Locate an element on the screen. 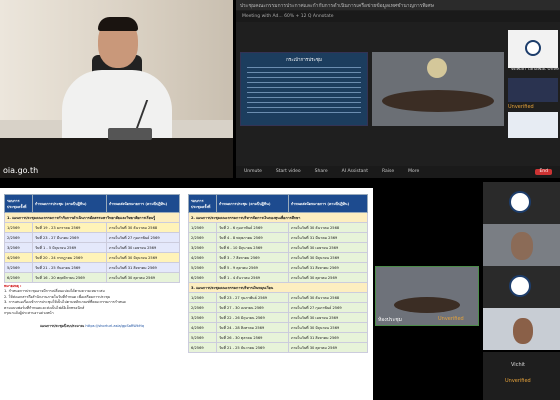 The image size is (560, 400). shared-slide: กระเป๋าการประชุม is located at coordinates (304, 89).